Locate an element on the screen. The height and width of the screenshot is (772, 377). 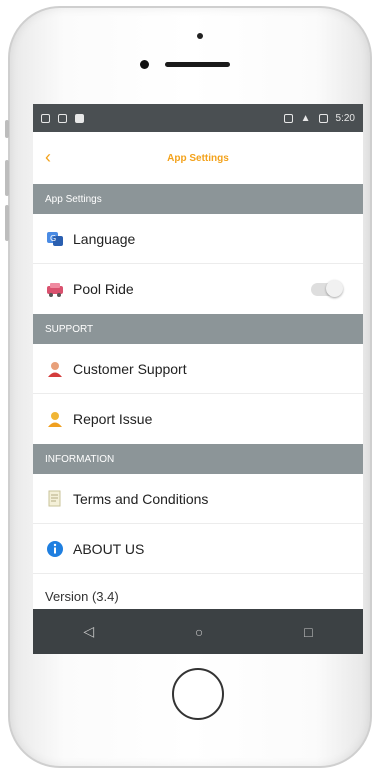
settings-item-label: ABOUT US is located at coordinates (109, 548).